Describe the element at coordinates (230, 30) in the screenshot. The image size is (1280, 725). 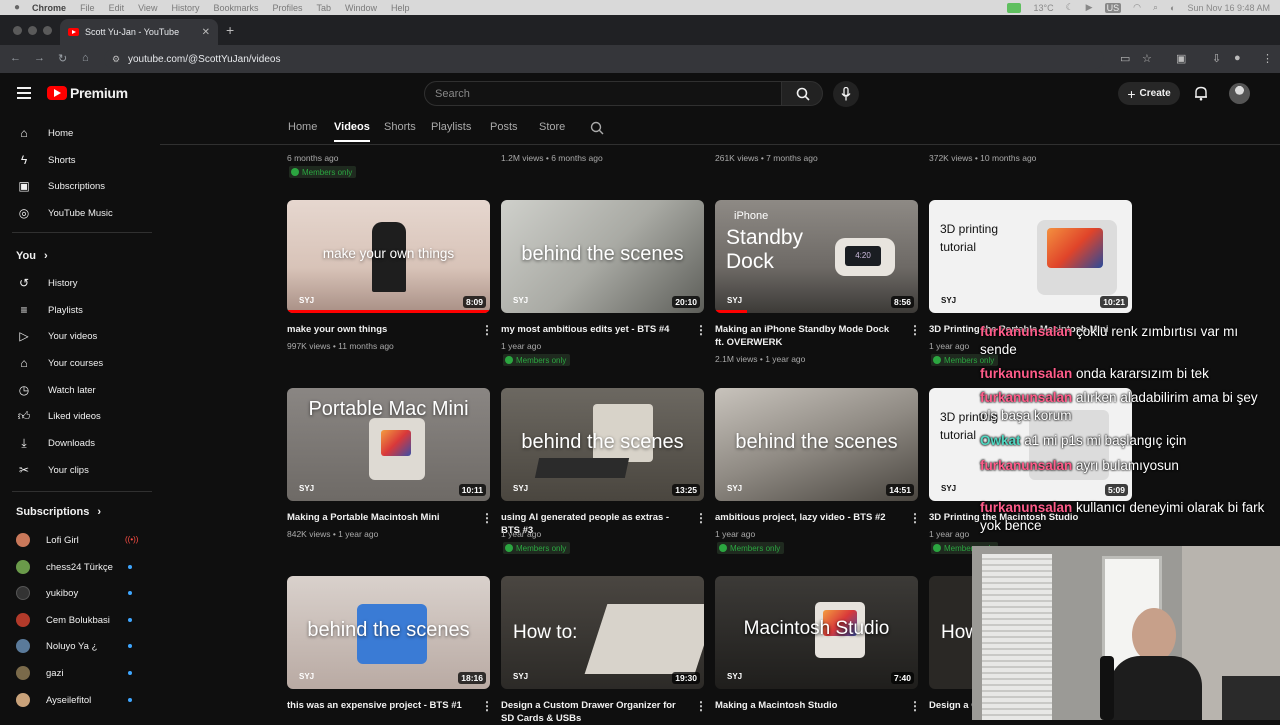
I see `new-tab-icon: +` at that location.